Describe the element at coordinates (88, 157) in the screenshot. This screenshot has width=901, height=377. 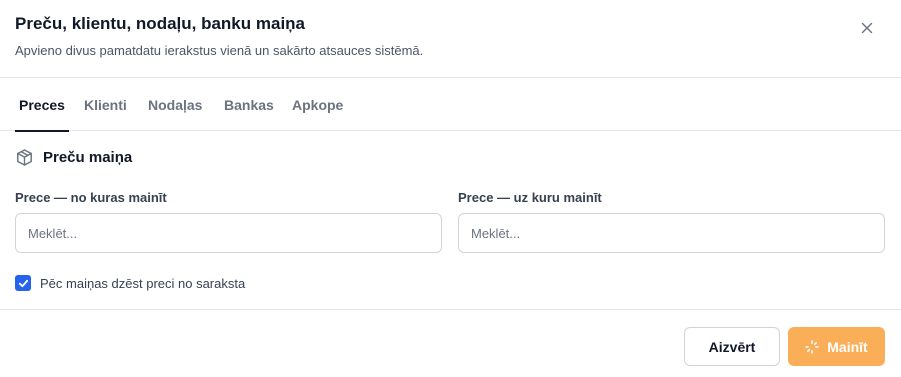
I see `section-title: Preču maiņa` at that location.